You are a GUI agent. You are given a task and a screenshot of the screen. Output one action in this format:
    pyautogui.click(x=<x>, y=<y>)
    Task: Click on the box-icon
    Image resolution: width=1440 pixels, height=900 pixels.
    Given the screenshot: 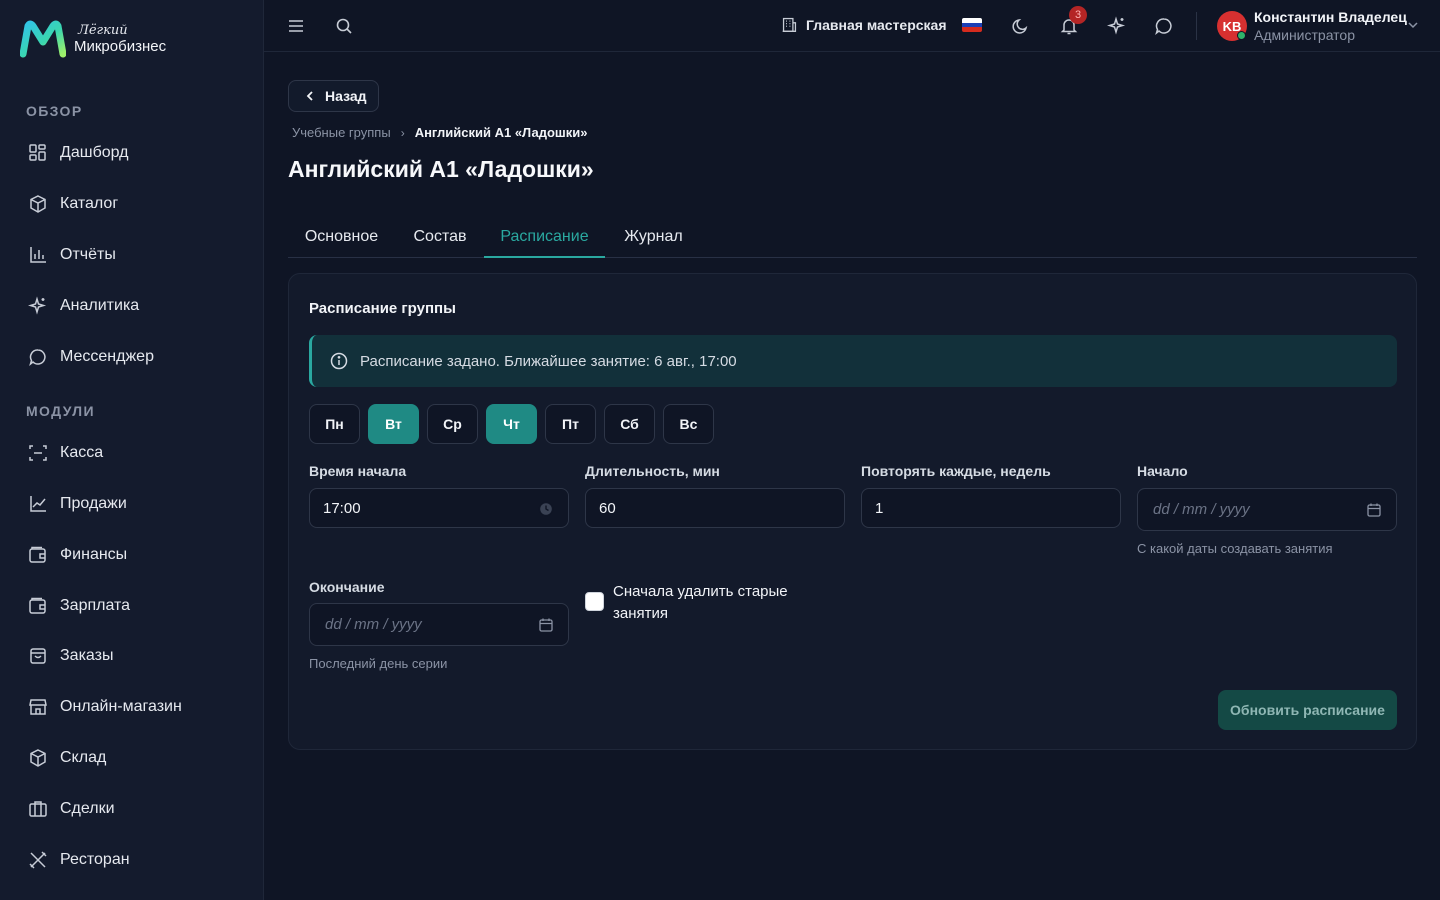 What is the action you would take?
    pyautogui.click(x=38, y=758)
    